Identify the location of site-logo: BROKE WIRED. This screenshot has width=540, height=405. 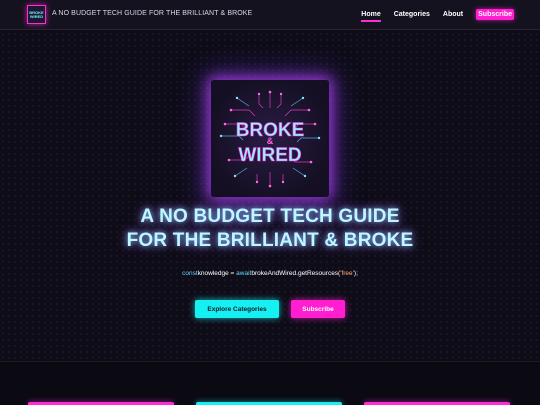
(36, 14).